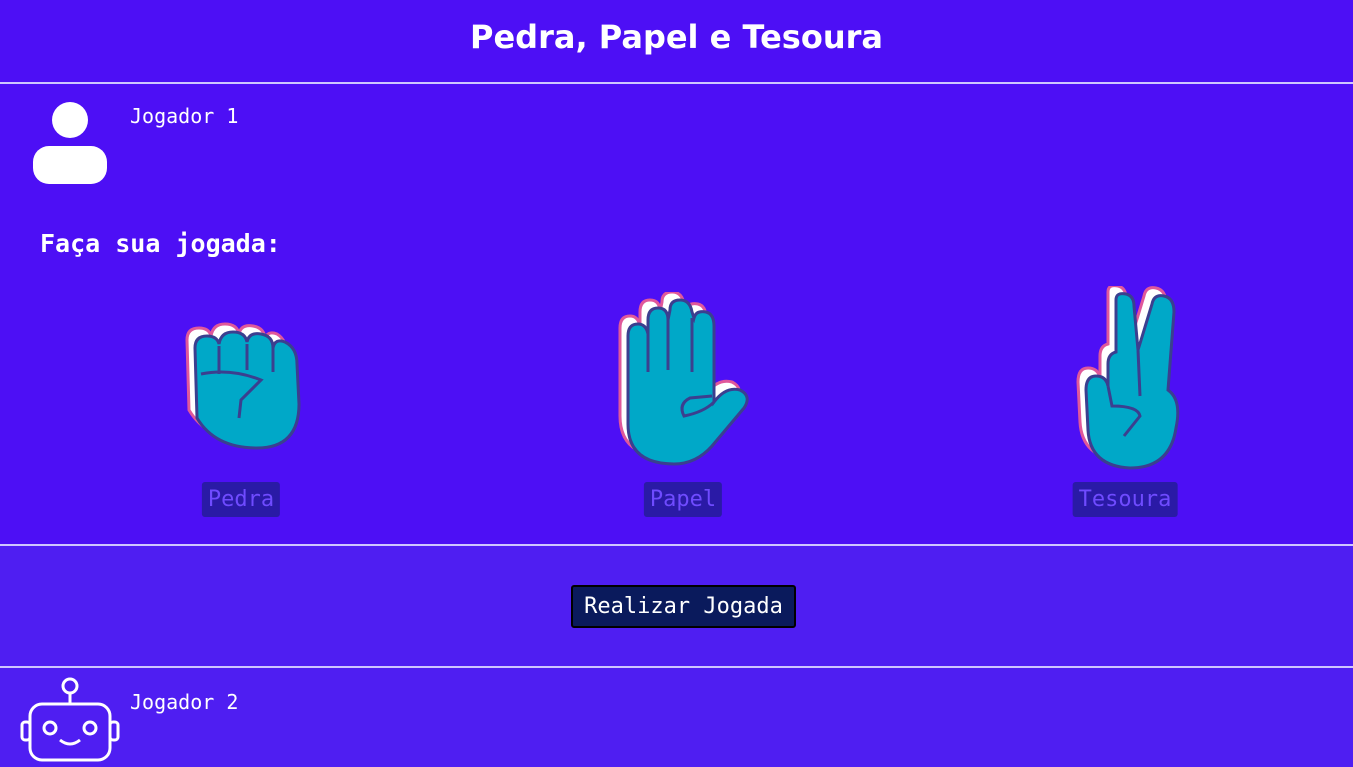 The height and width of the screenshot is (767, 1353). Describe the element at coordinates (184, 702) in the screenshot. I see `player-2-name: Jogador 2` at that location.